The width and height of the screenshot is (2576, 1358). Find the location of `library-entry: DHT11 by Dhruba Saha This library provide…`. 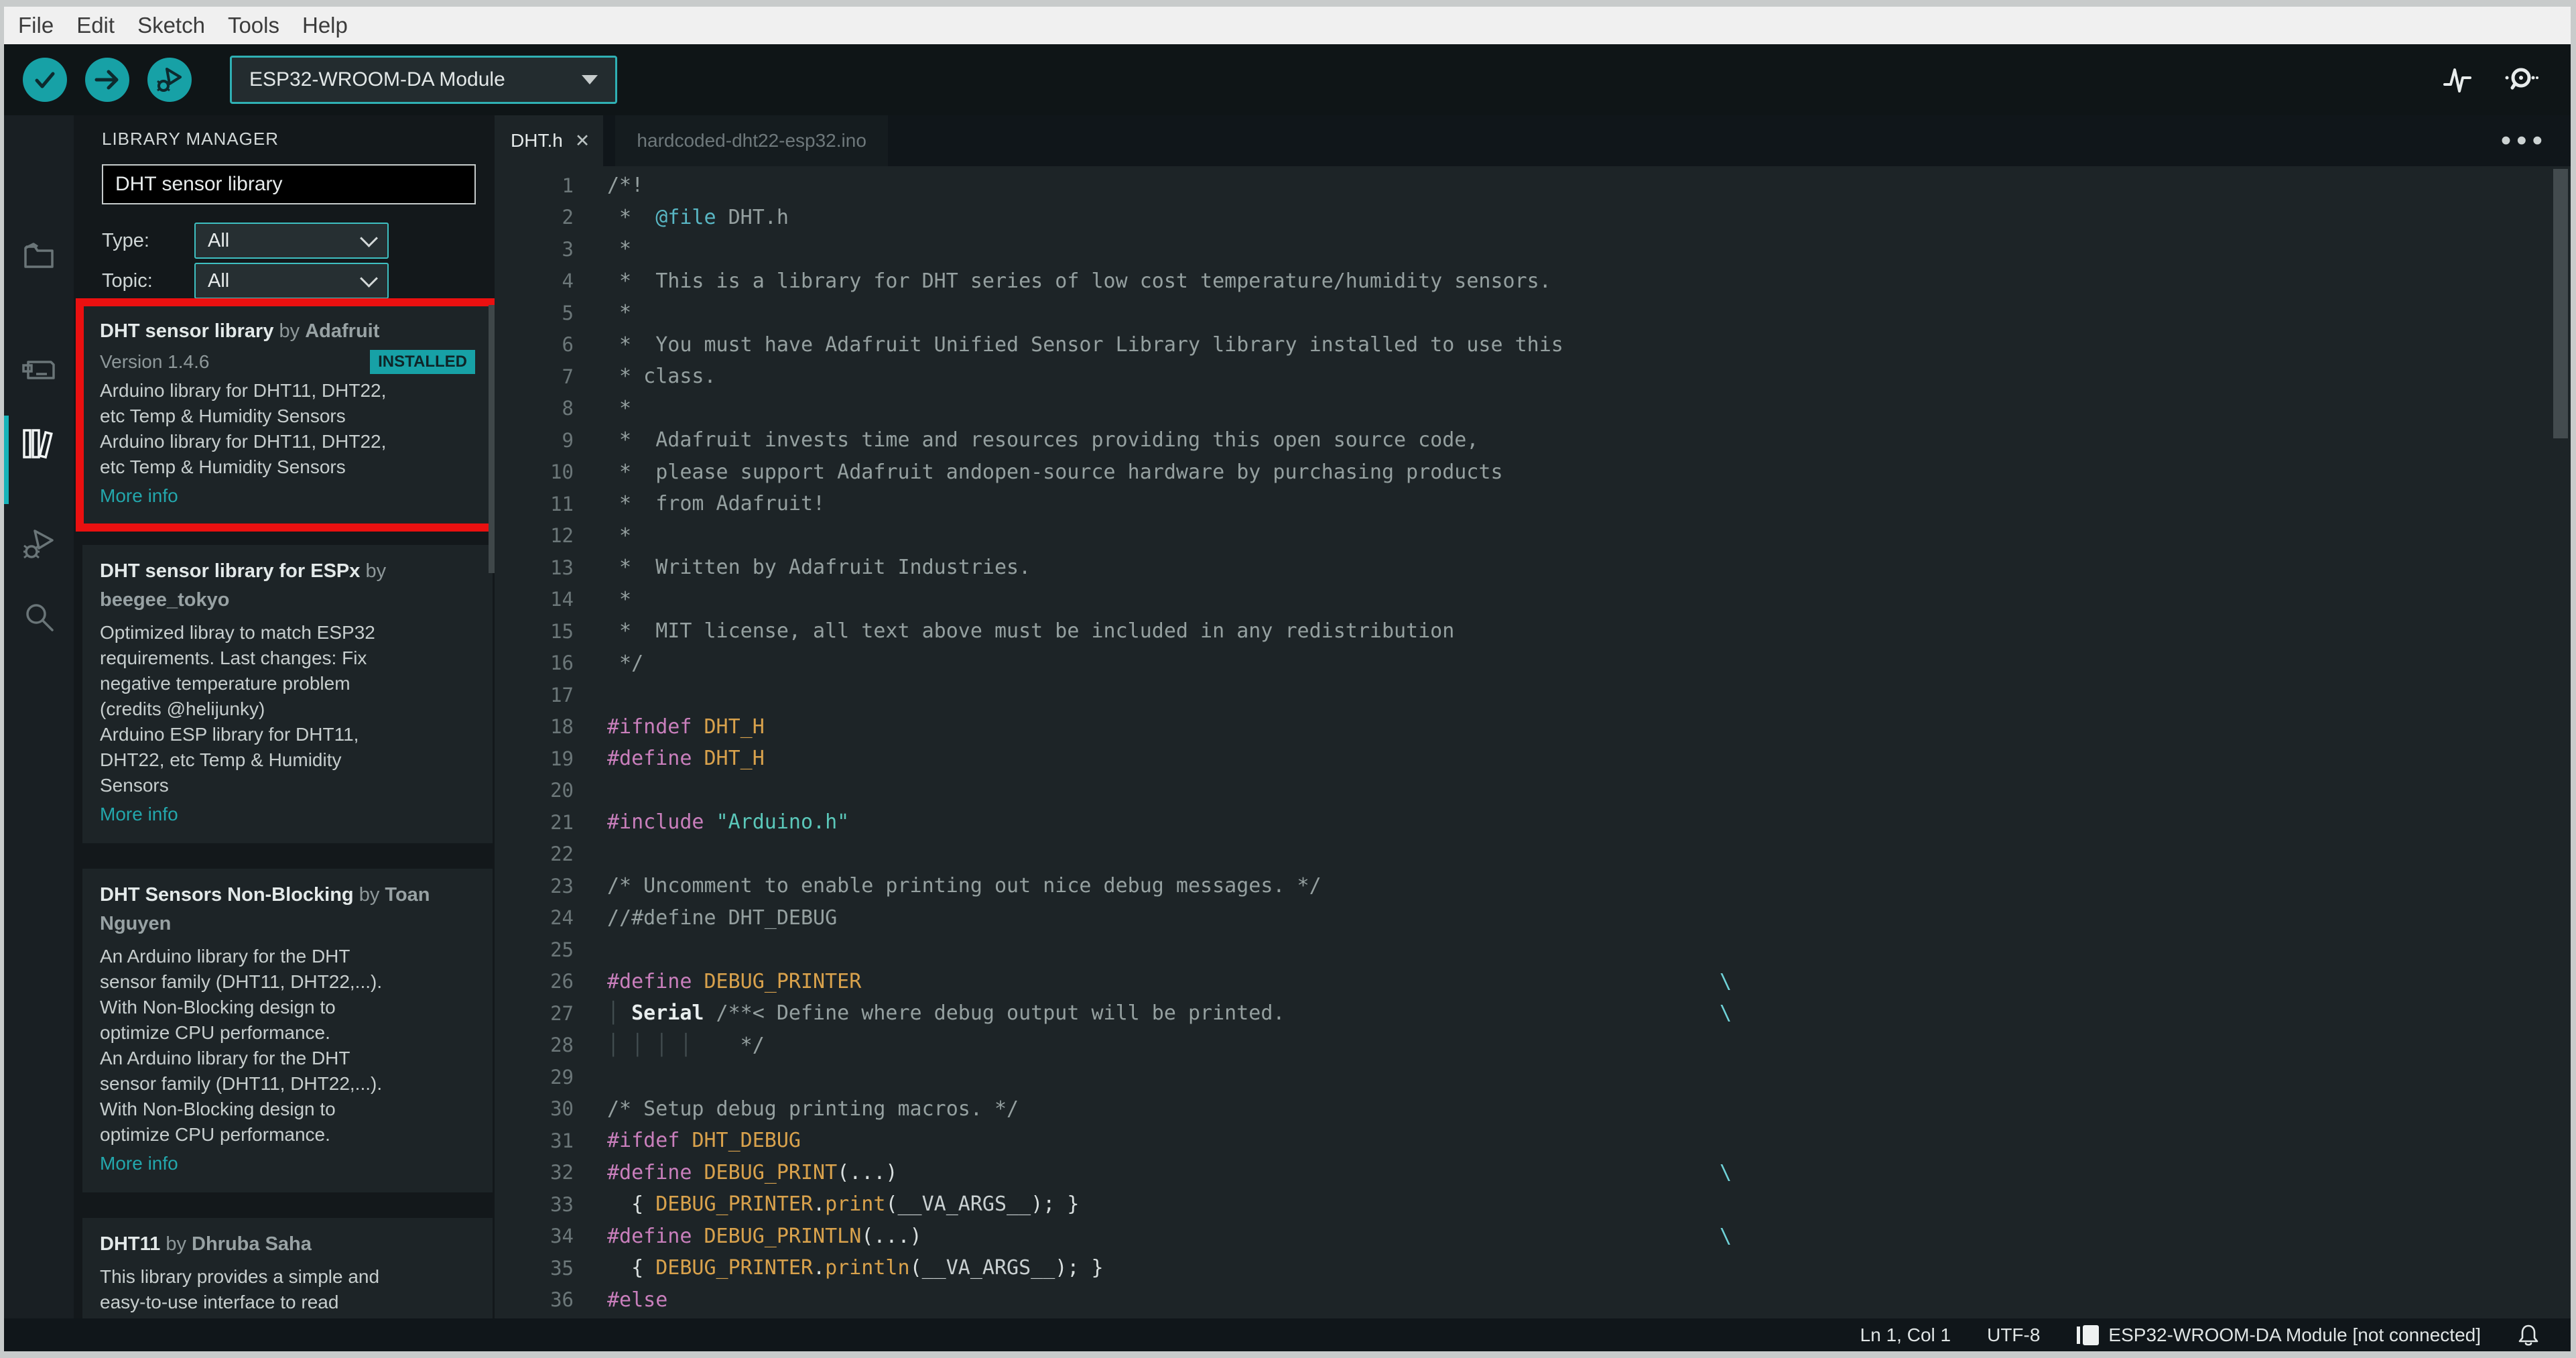

library-entry: DHT11 by Dhruba Saha This library provide… is located at coordinates (287, 1268).